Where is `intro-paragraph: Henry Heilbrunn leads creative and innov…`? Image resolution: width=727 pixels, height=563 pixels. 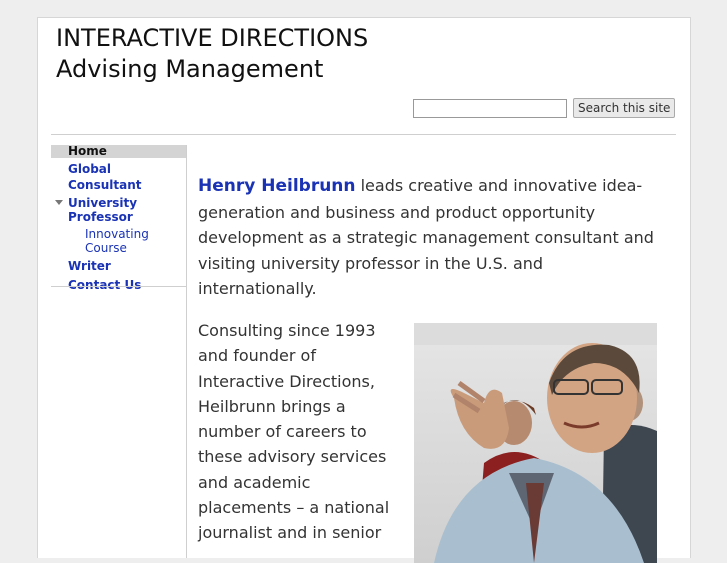 intro-paragraph: Henry Heilbrunn leads creative and innov… is located at coordinates (428, 237).